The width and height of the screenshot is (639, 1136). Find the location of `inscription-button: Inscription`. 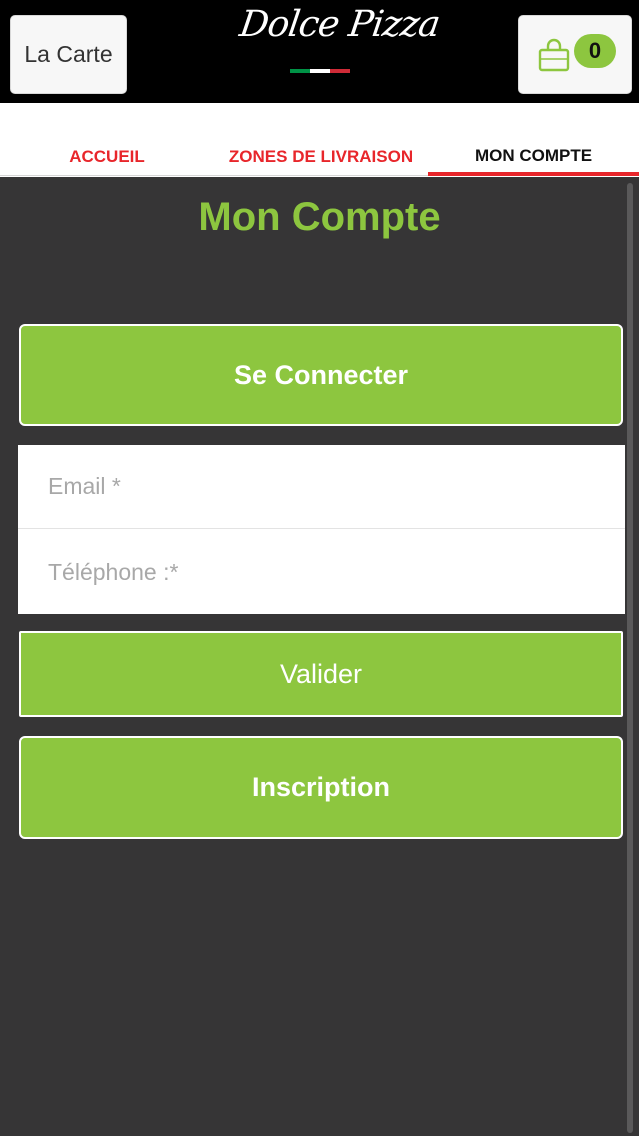

inscription-button: Inscription is located at coordinates (321, 787).